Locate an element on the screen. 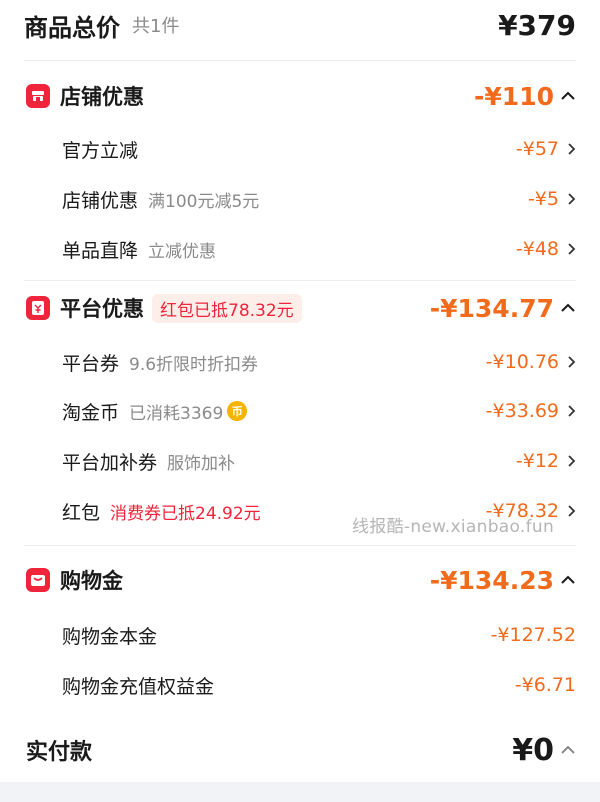  list-item: 购物金充值权益金 -¥6.71 is located at coordinates (300, 685).